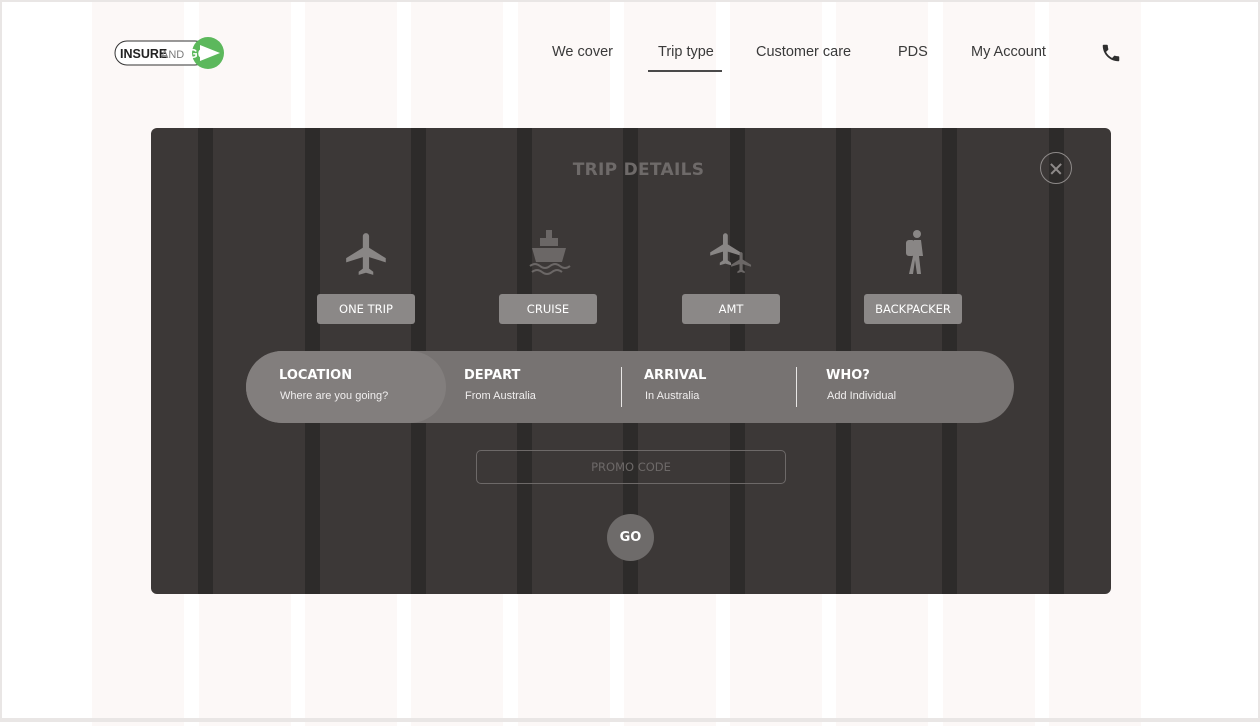 The width and height of the screenshot is (1260, 726). I want to click on nav-pds: PDS, so click(913, 58).